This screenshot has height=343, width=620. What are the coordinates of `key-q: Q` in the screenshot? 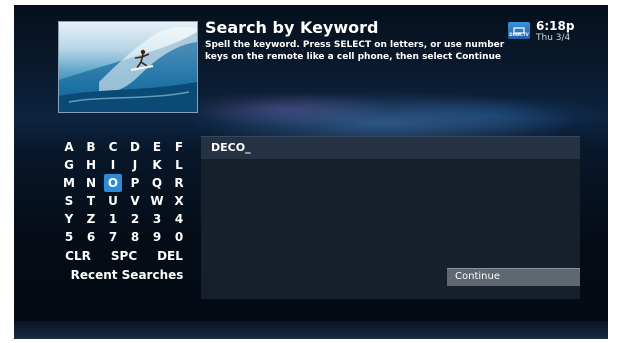 It's located at (157, 183).